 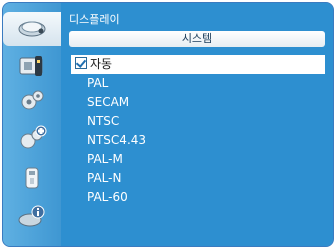 What do you see at coordinates (108, 102) in the screenshot?
I see `option-label: SECAM` at bounding box center [108, 102].